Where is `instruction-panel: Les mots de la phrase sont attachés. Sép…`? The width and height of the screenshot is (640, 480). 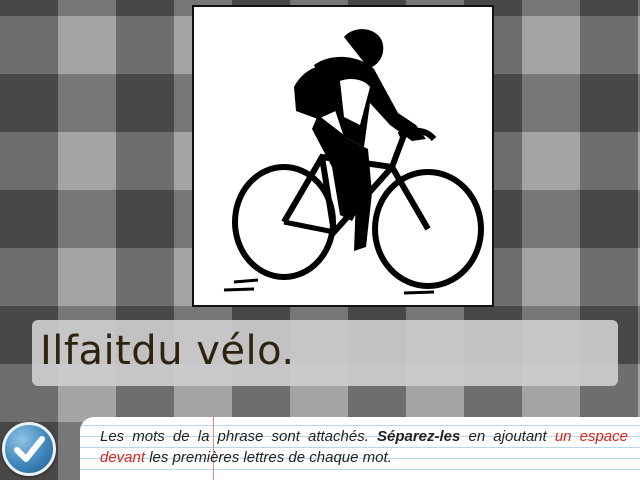
instruction-panel: Les mots de la phrase sont attachés. Sép… is located at coordinates (360, 448).